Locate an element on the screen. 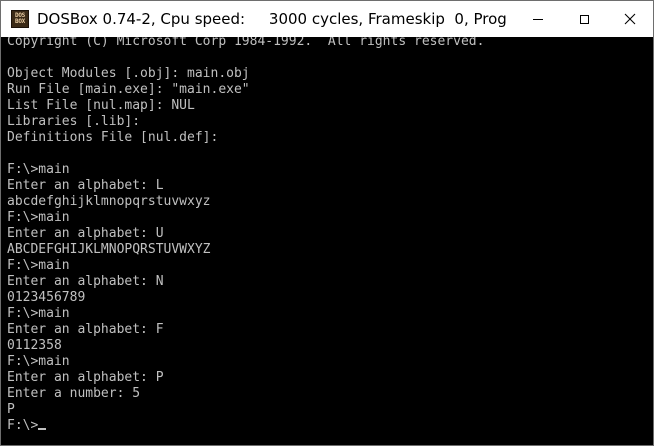 This screenshot has height=446, width=654. console-line: Run File [main.exe]: "main.exe" is located at coordinates (128, 89).